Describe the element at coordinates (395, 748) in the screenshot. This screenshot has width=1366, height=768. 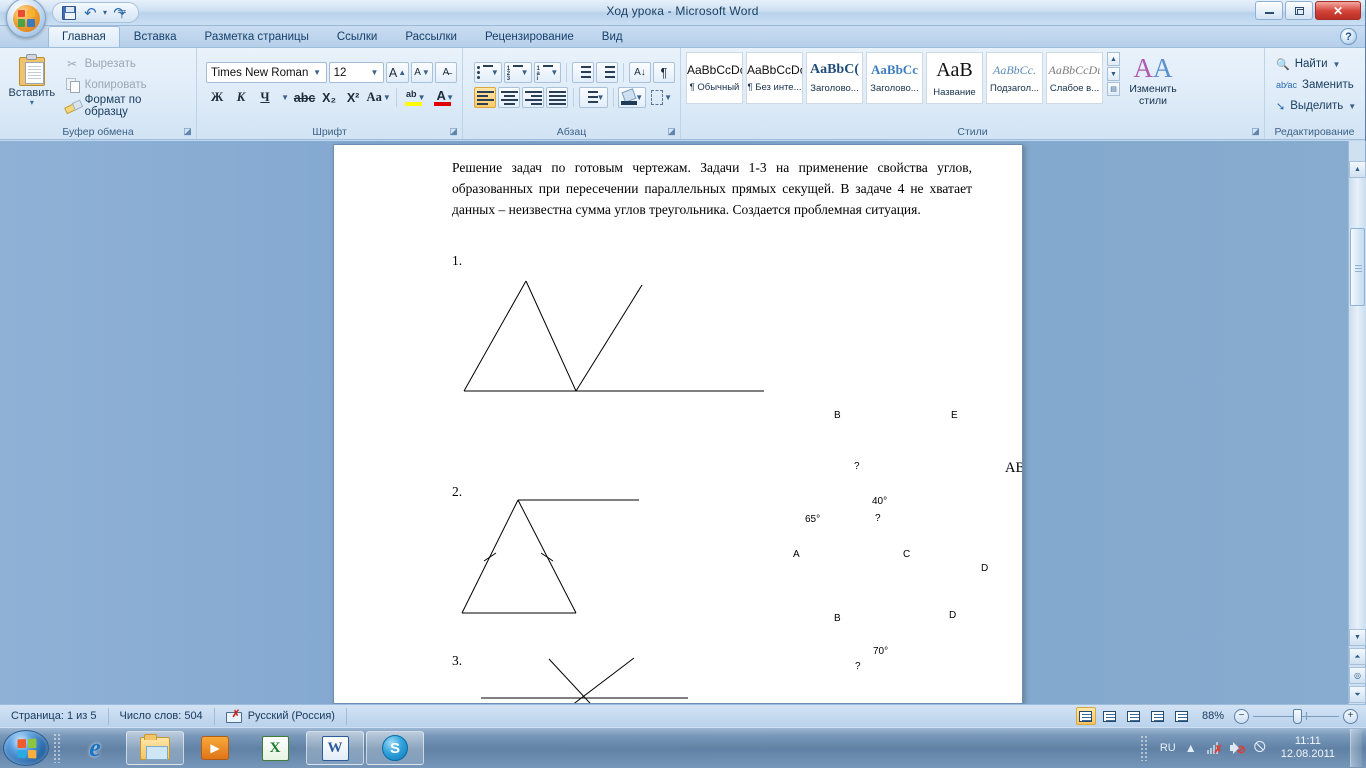
I see `taskbar-item-skype: S` at that location.